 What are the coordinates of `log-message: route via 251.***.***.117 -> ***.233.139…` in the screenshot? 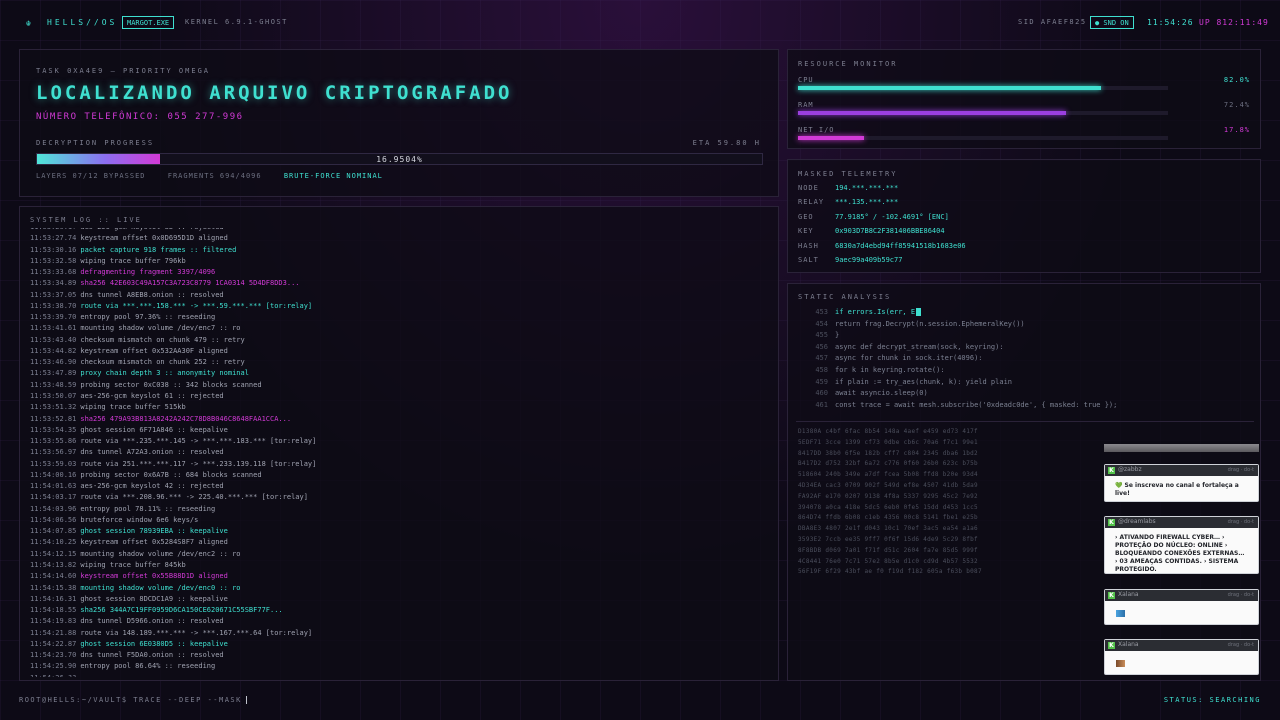 It's located at (198, 463).